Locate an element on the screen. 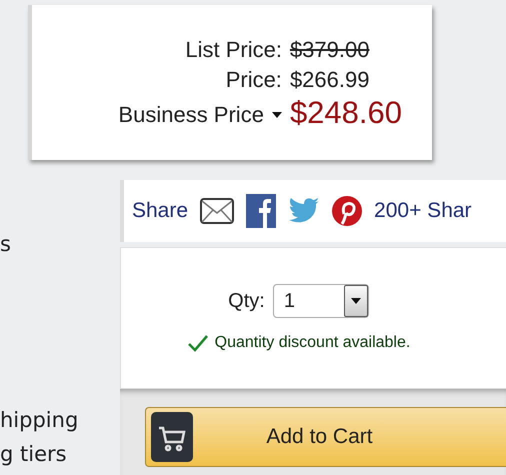 This screenshot has height=475, width=506. share-label: Share is located at coordinates (160, 211).